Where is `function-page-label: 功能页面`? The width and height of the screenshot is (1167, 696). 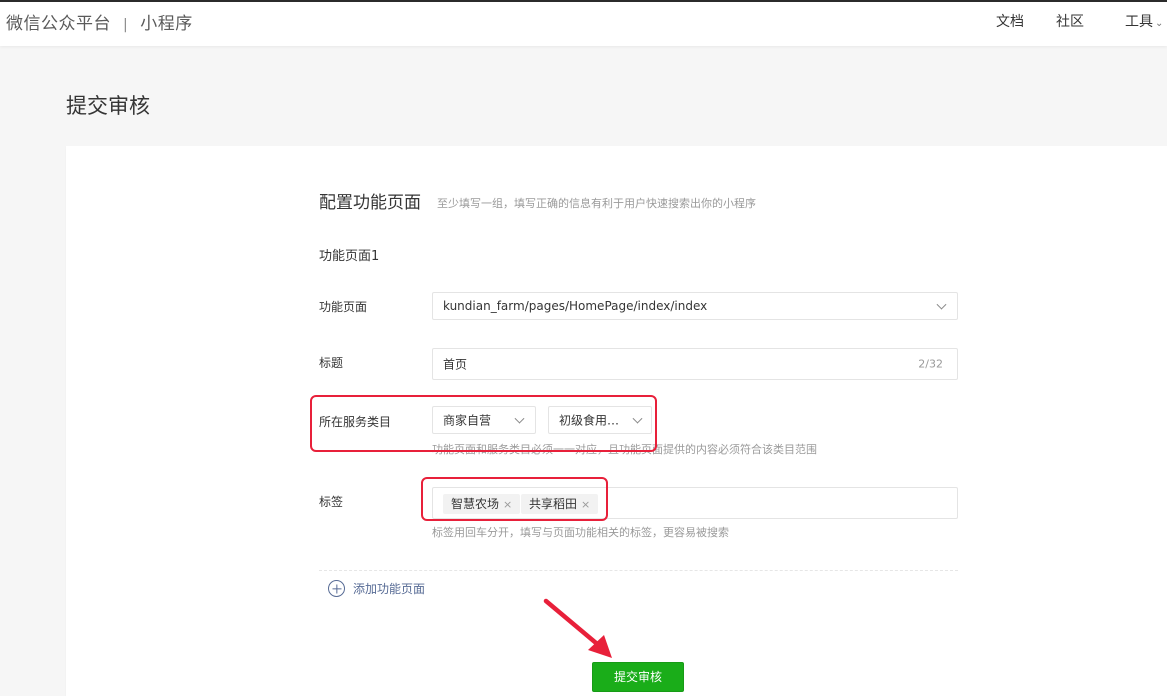
function-page-label: 功能页面 is located at coordinates (343, 307).